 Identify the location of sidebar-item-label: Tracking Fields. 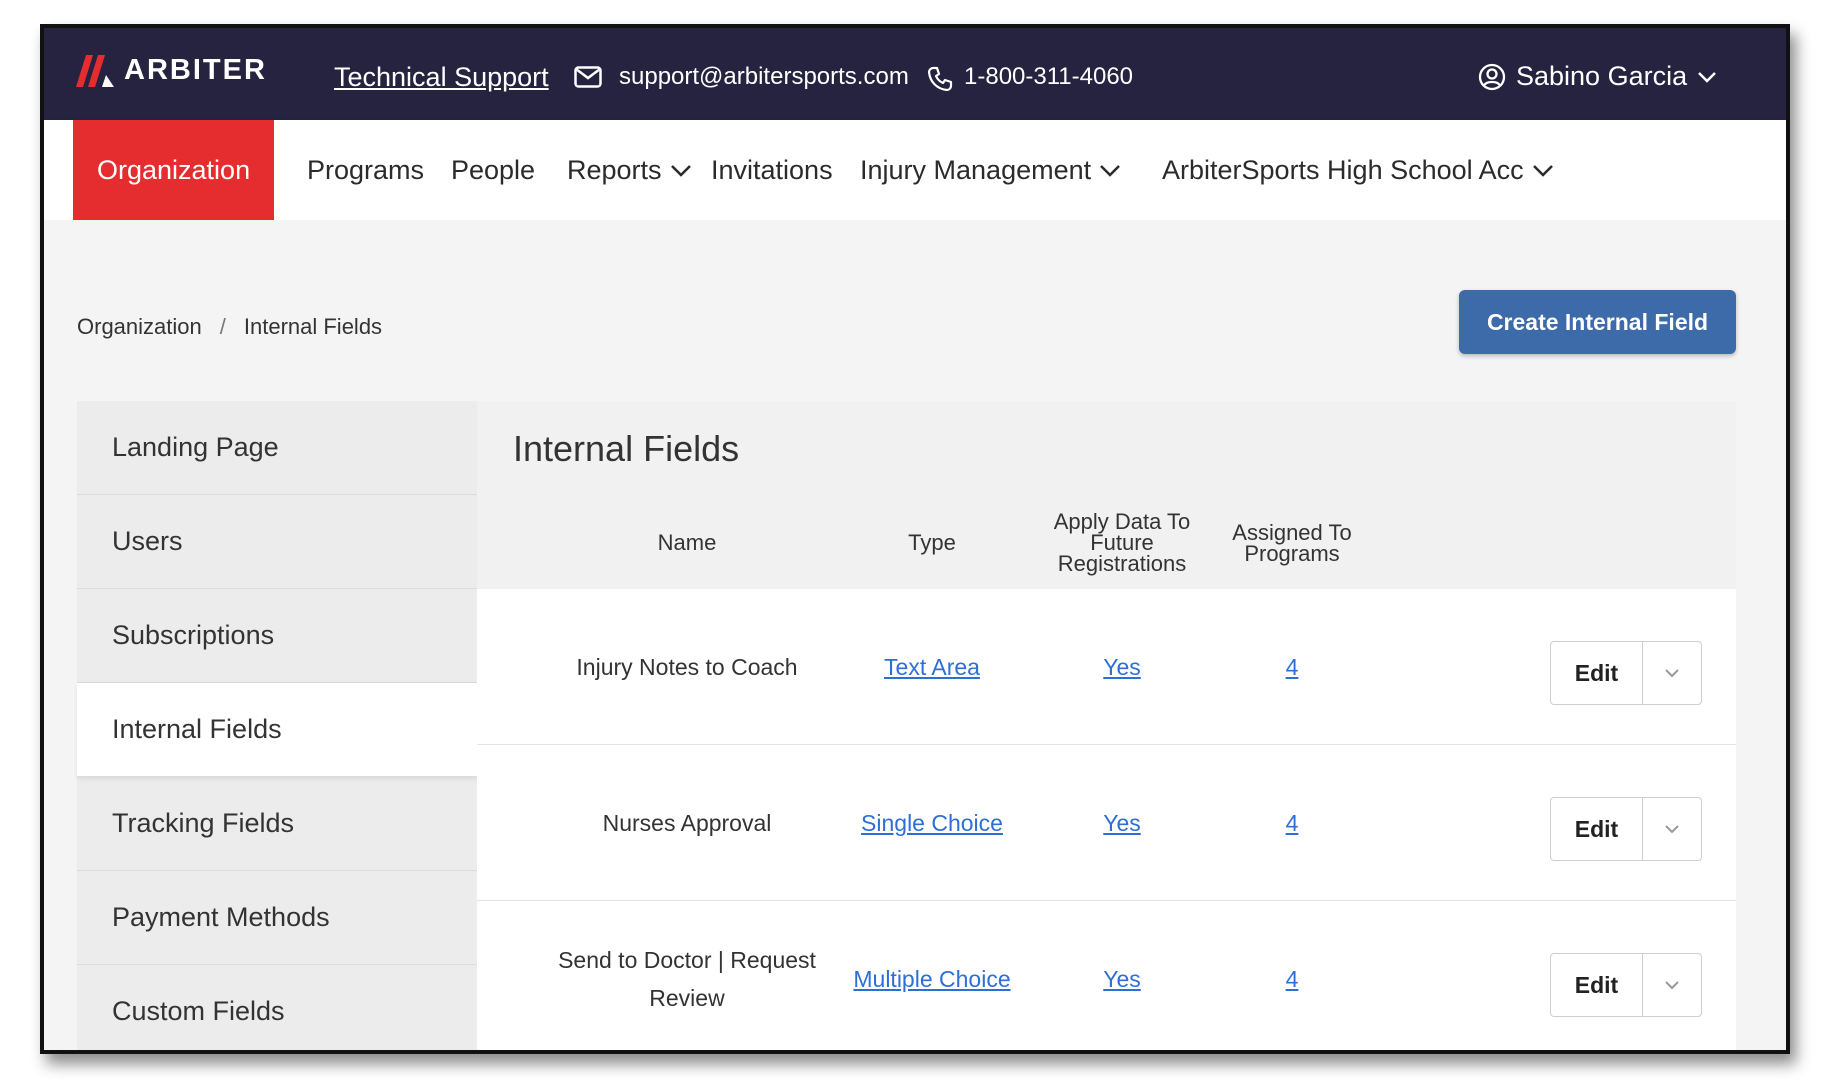
(203, 823).